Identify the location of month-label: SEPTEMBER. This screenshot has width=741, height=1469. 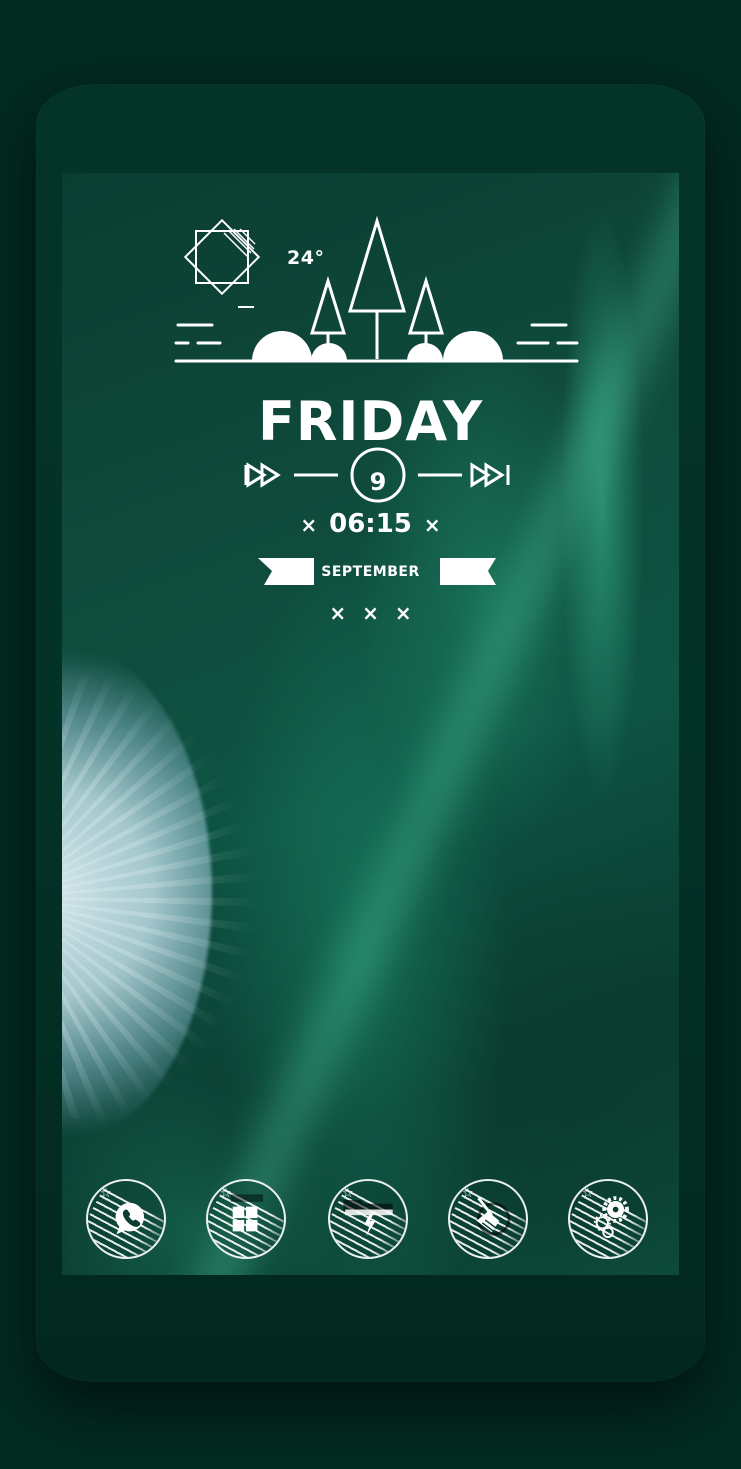
(370, 572).